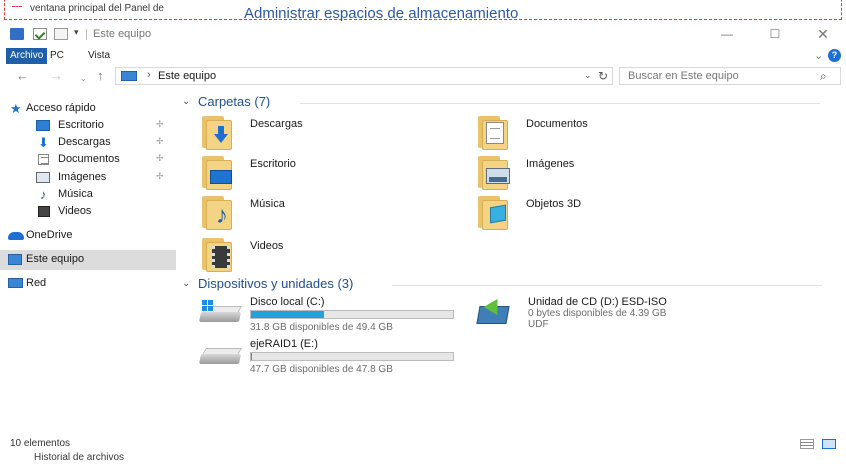 This screenshot has width=846, height=464. Describe the element at coordinates (321, 327) in the screenshot. I see `drive-free-space: 31.8 GB disponibles de 49.4 GB` at that location.